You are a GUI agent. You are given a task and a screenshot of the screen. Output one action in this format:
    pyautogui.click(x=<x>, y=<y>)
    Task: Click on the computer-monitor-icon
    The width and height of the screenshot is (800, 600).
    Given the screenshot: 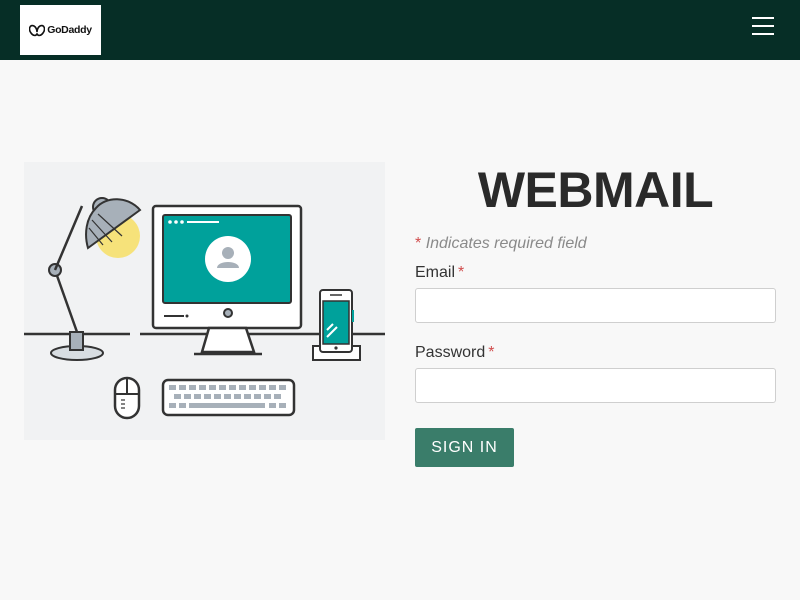 What is the action you would take?
    pyautogui.click(x=227, y=280)
    